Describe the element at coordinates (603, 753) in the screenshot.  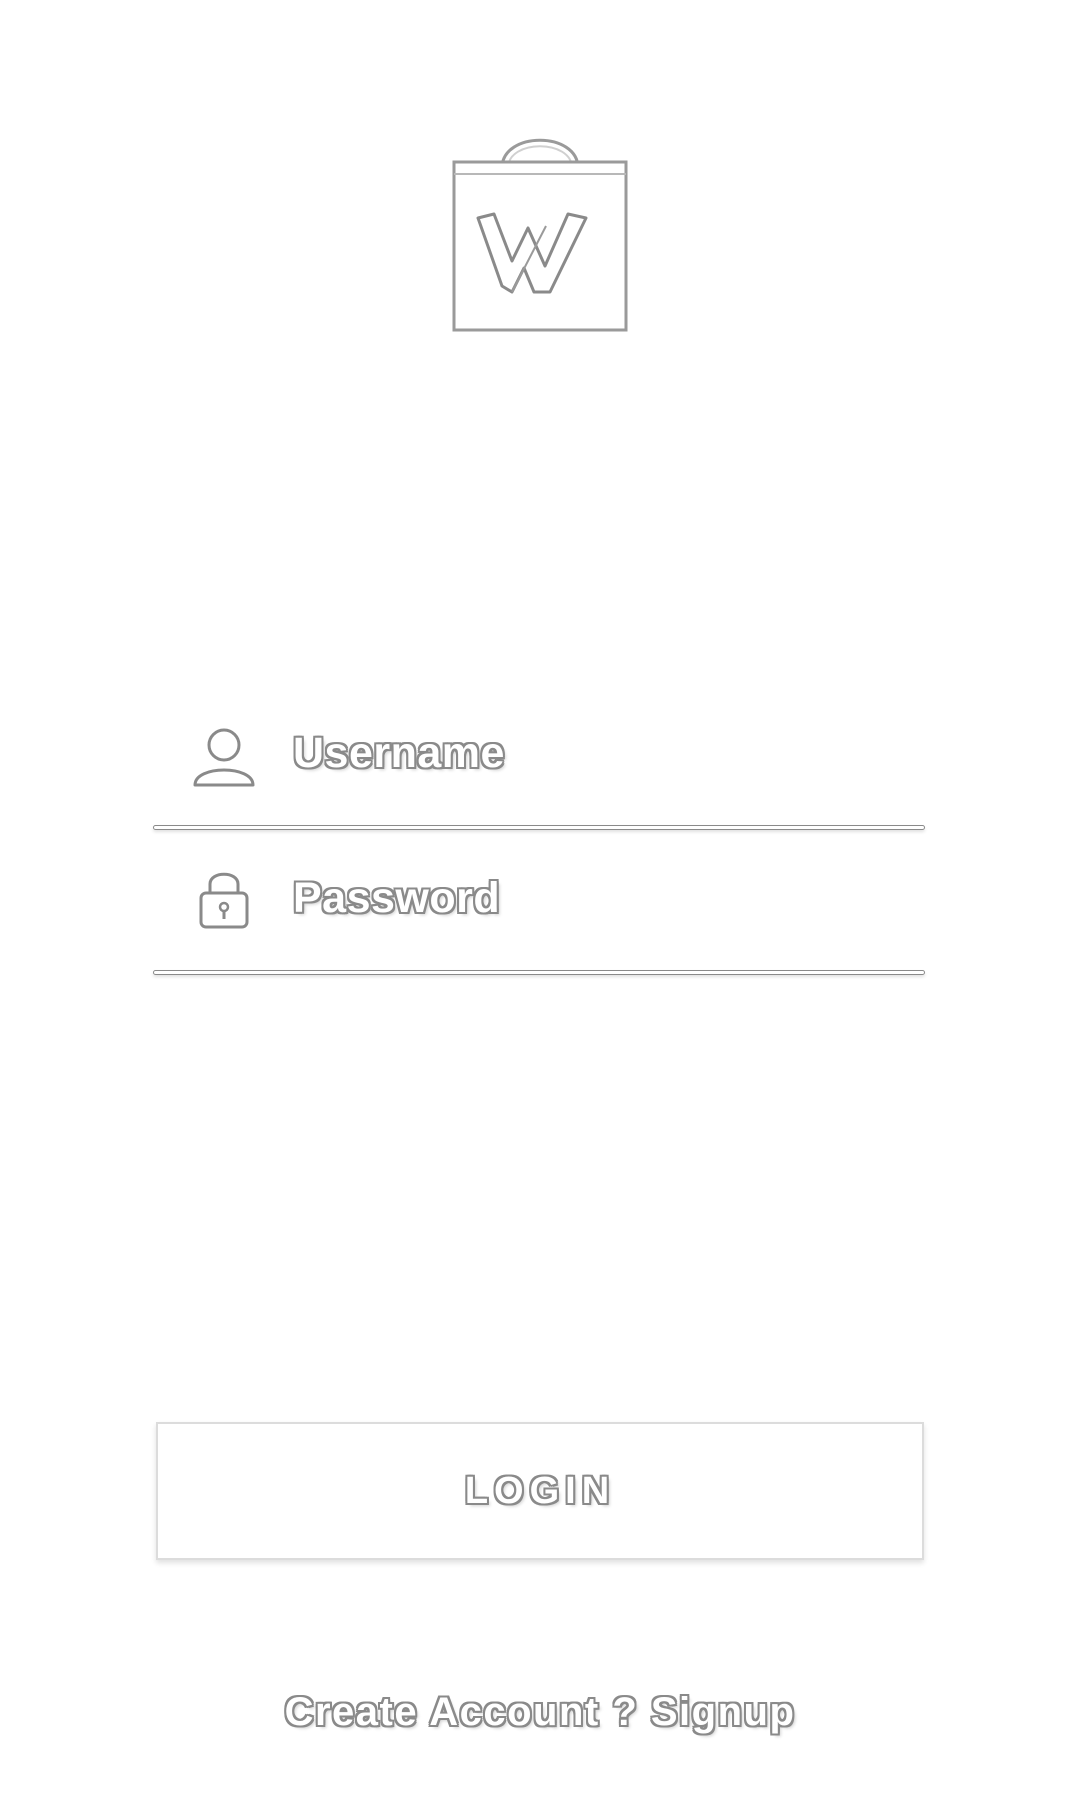
I see `username-input` at that location.